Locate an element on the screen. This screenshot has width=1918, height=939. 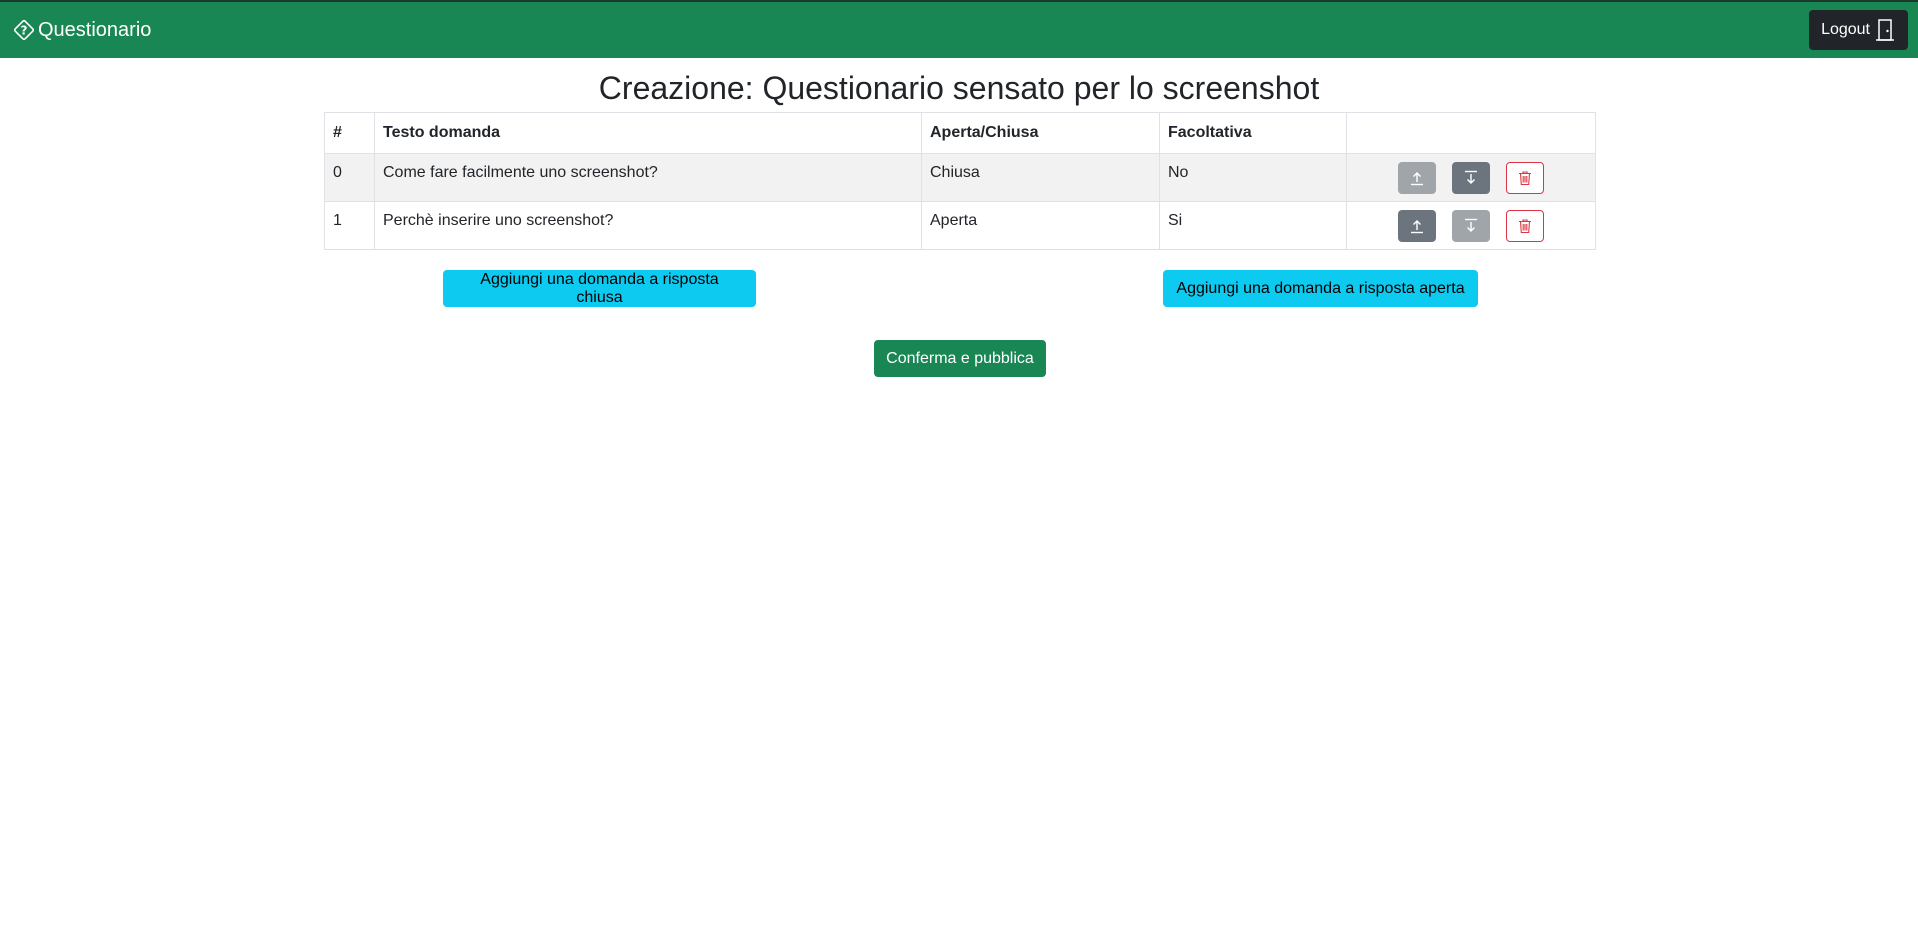
header-open-closed: Aperta/Chiusa is located at coordinates (1040, 133).